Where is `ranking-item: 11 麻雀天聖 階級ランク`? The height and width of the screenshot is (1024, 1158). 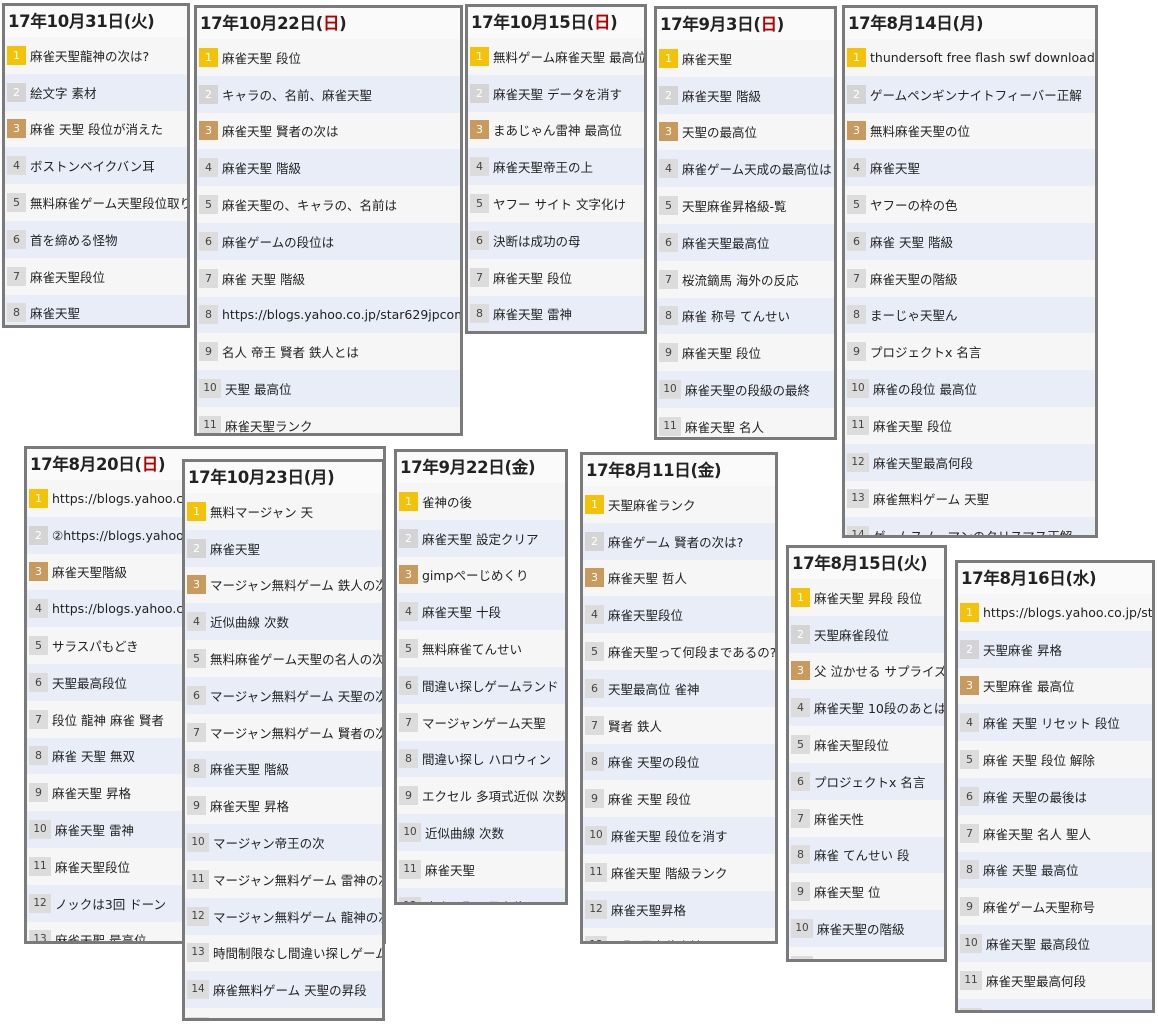
ranking-item: 11 麻雀天聖 階級ランク is located at coordinates (679, 872).